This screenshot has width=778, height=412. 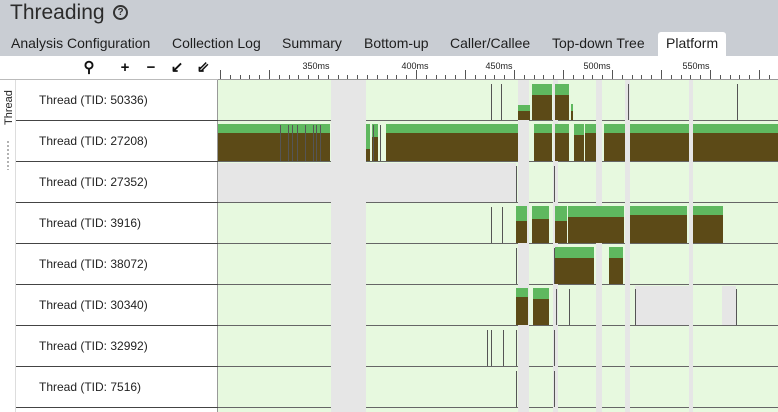 What do you see at coordinates (117, 305) in the screenshot?
I see `thread-row-label: Thread (TID: 30340)` at bounding box center [117, 305].